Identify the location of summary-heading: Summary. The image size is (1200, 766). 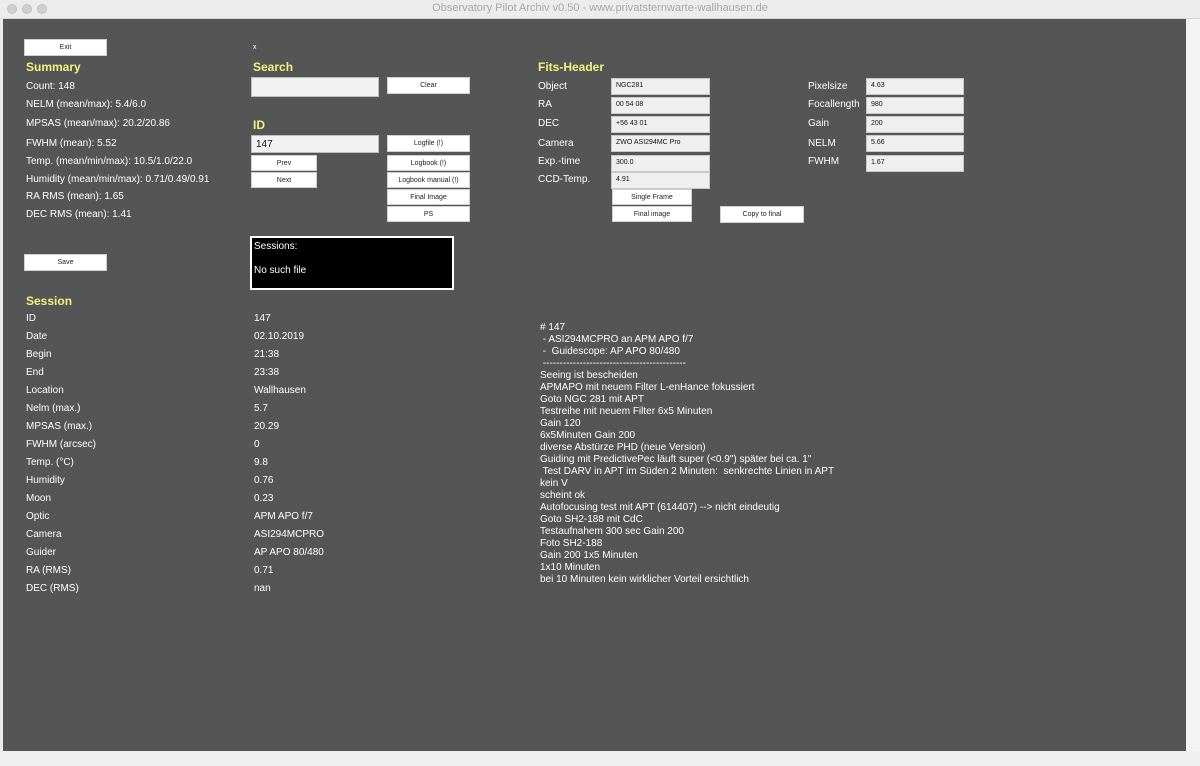
(53, 67).